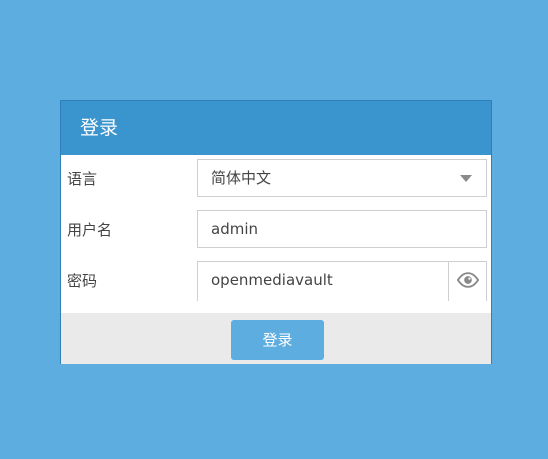 The width and height of the screenshot is (548, 459). I want to click on language-select: 简体中文, so click(342, 178).